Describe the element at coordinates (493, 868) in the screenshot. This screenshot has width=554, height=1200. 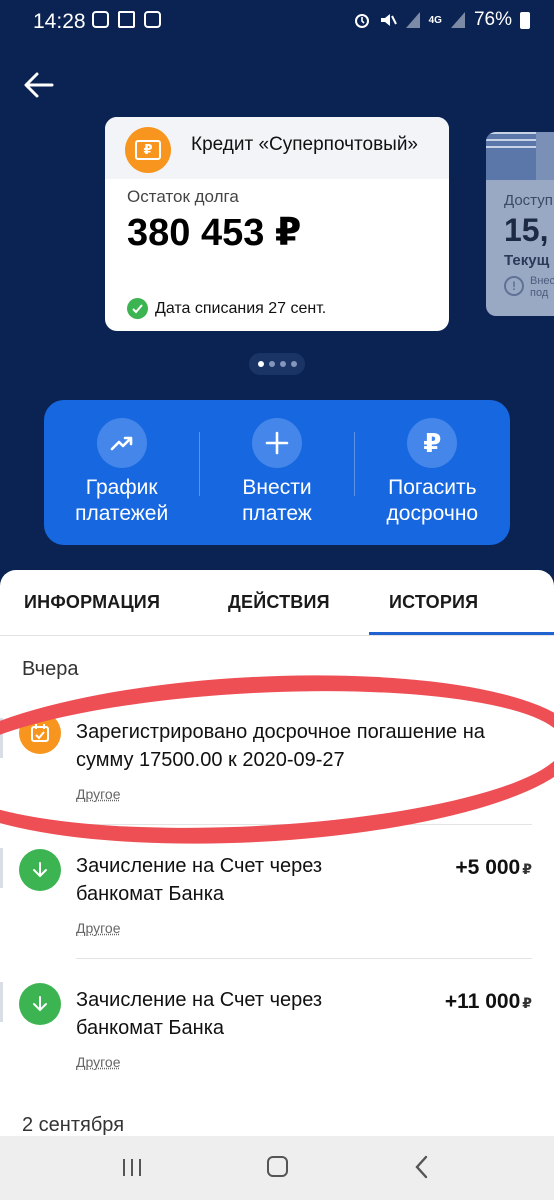
I see `history-item-amount: +5 000 ₽` at that location.